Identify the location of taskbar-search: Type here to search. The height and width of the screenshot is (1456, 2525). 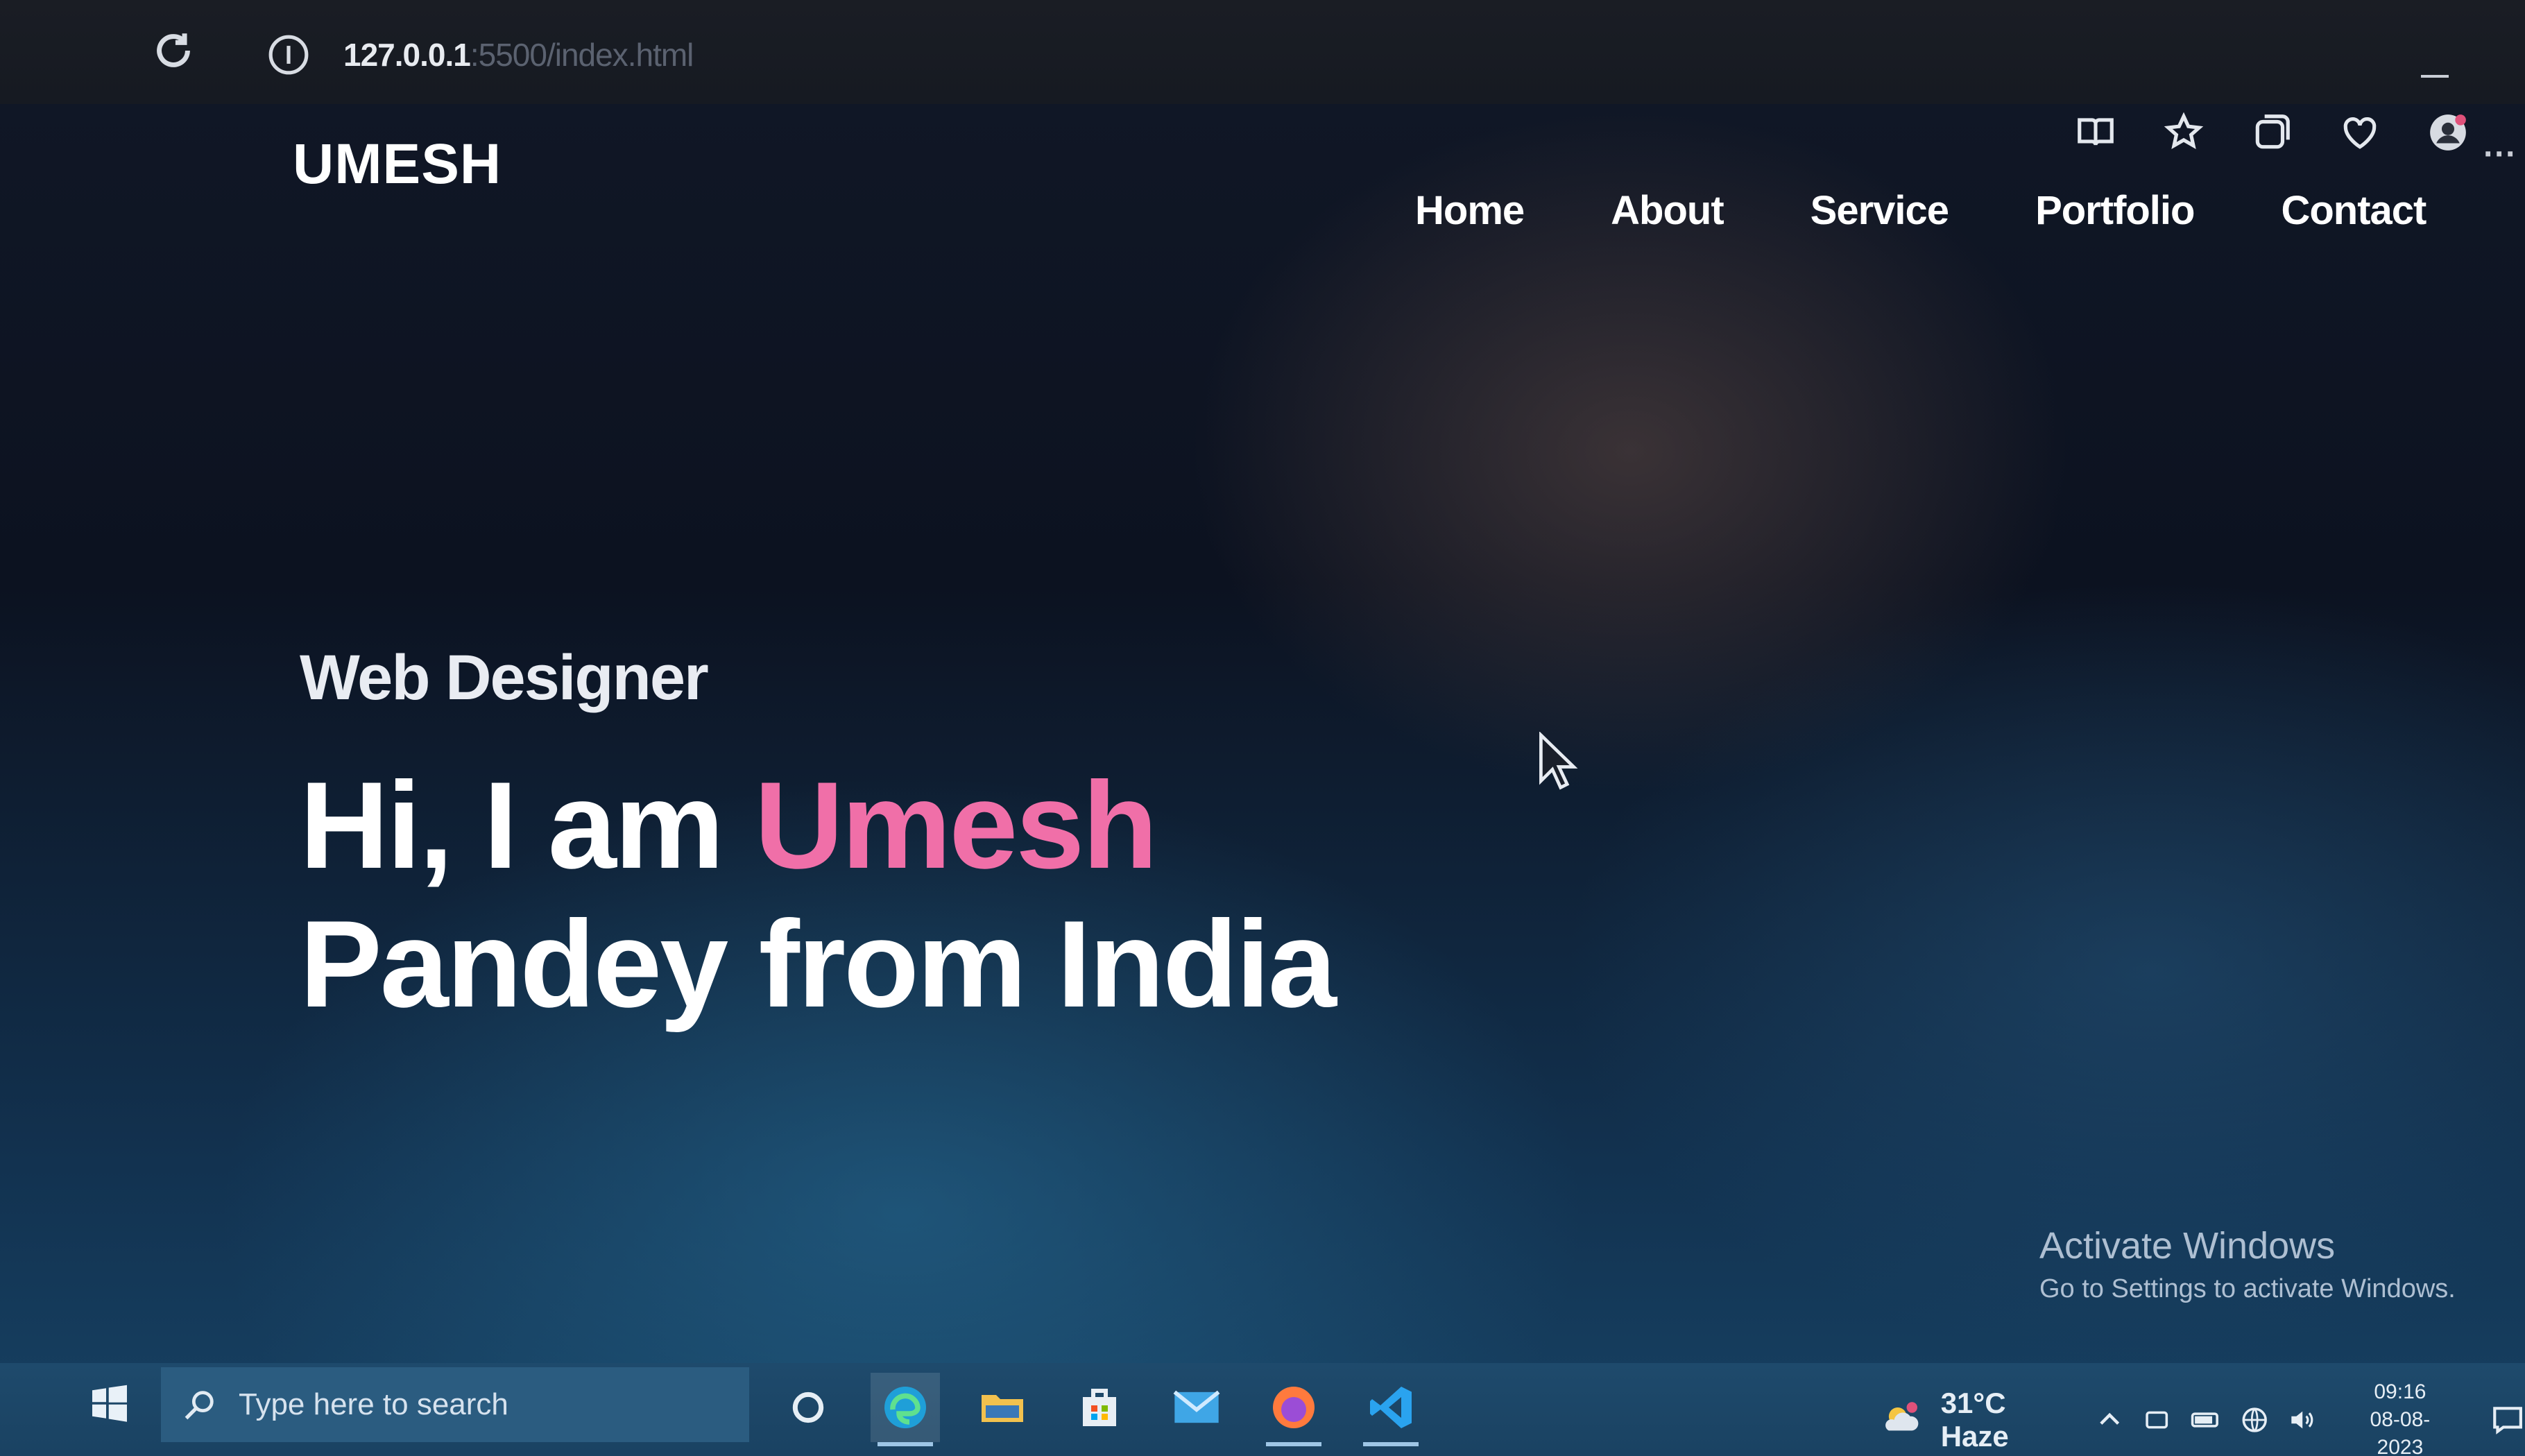
(455, 1404).